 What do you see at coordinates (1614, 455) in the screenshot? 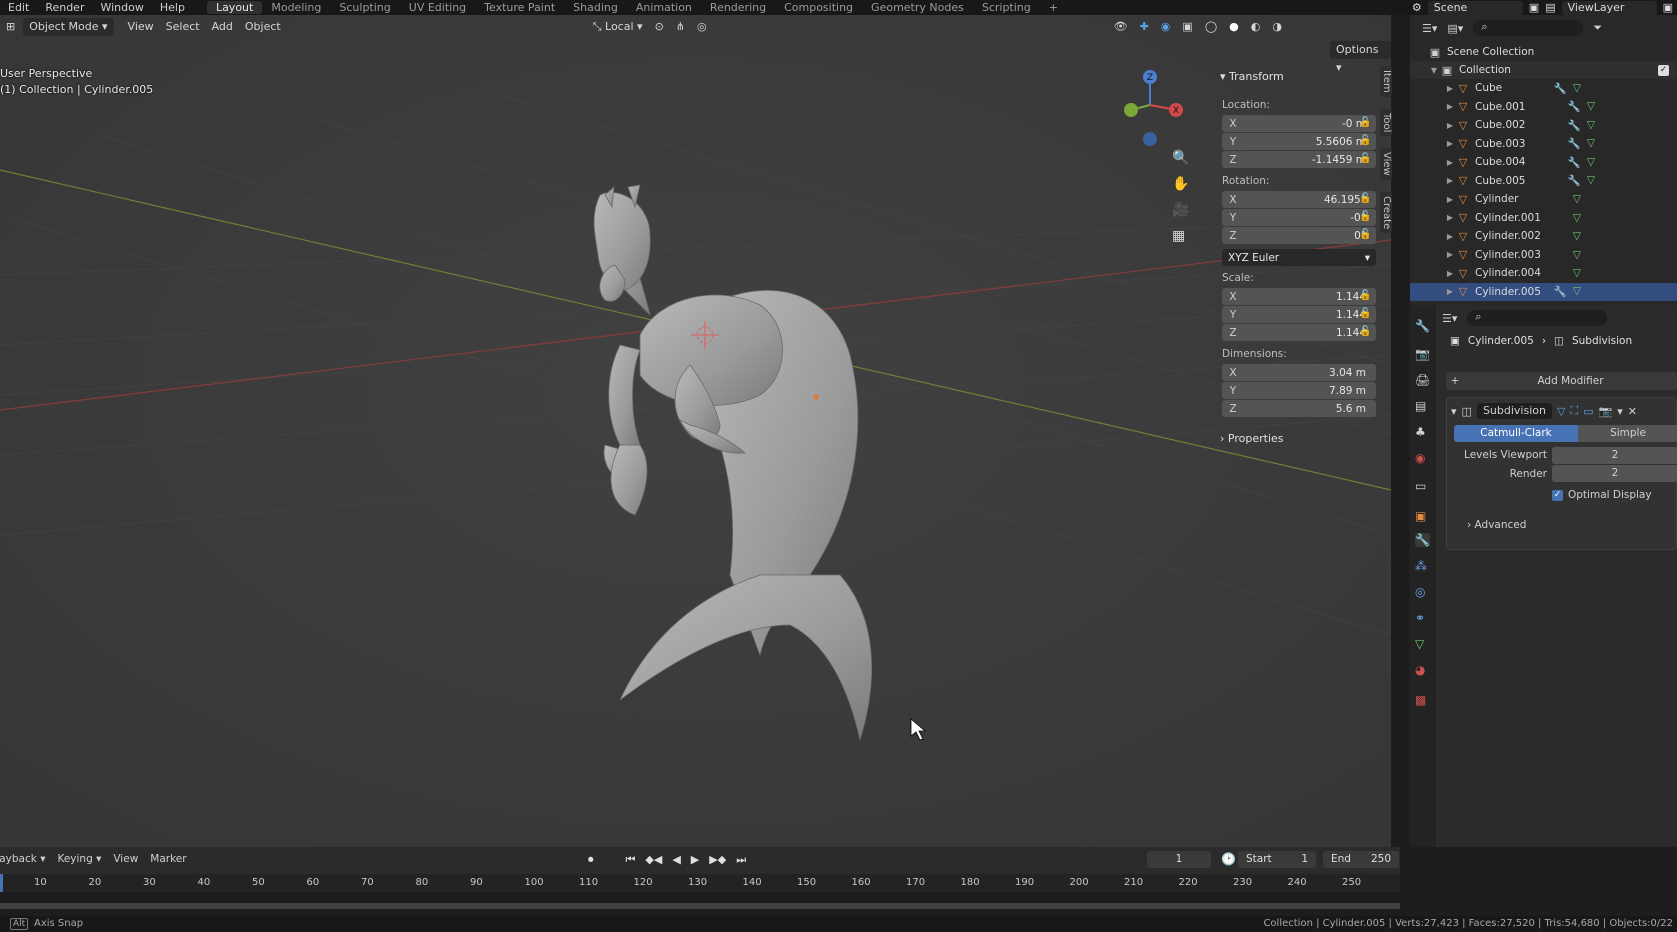
I see `levels-viewport-field: 2` at bounding box center [1614, 455].